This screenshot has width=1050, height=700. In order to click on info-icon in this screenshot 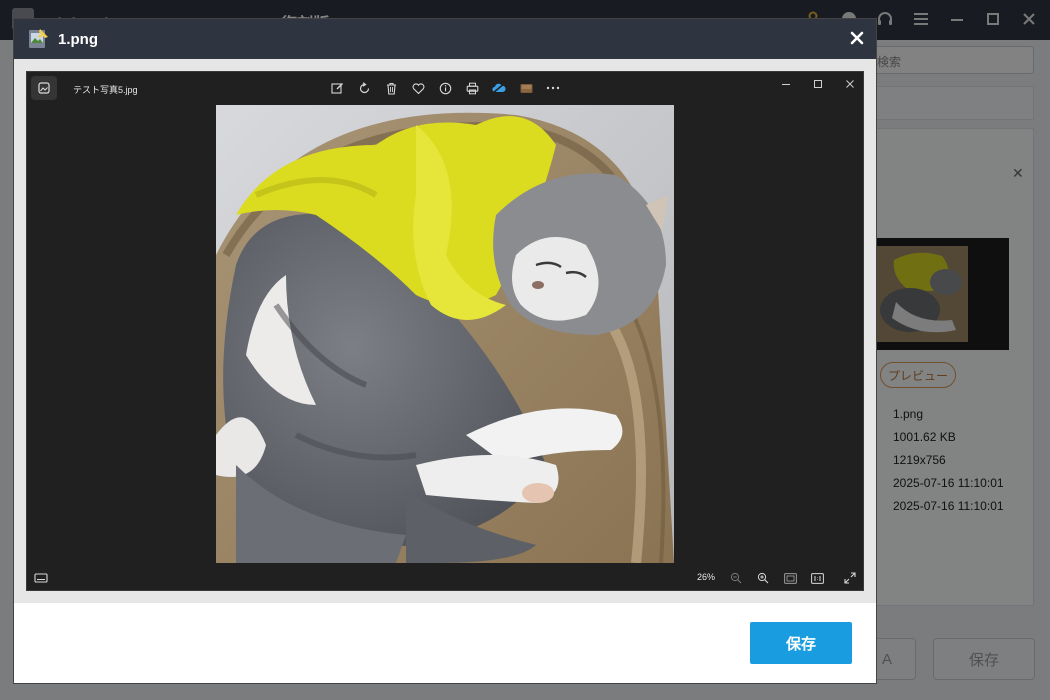, I will do `click(445, 88)`.